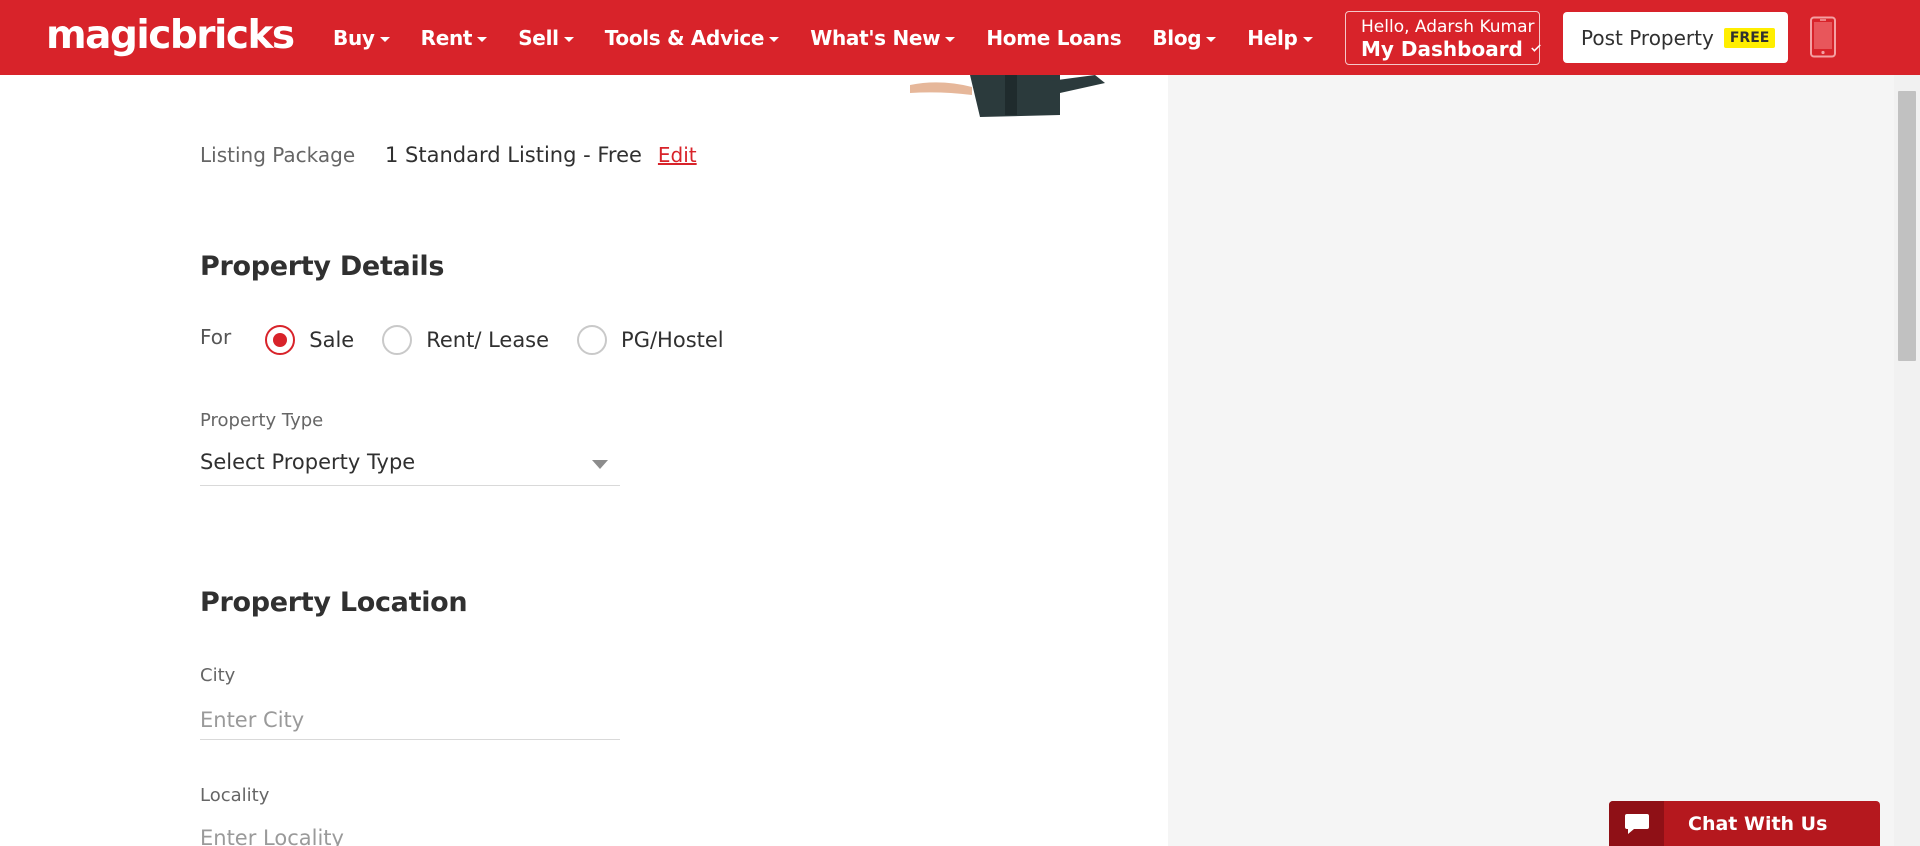 The width and height of the screenshot is (1920, 846). What do you see at coordinates (875, 37) in the screenshot?
I see `nav-label: What's New` at bounding box center [875, 37].